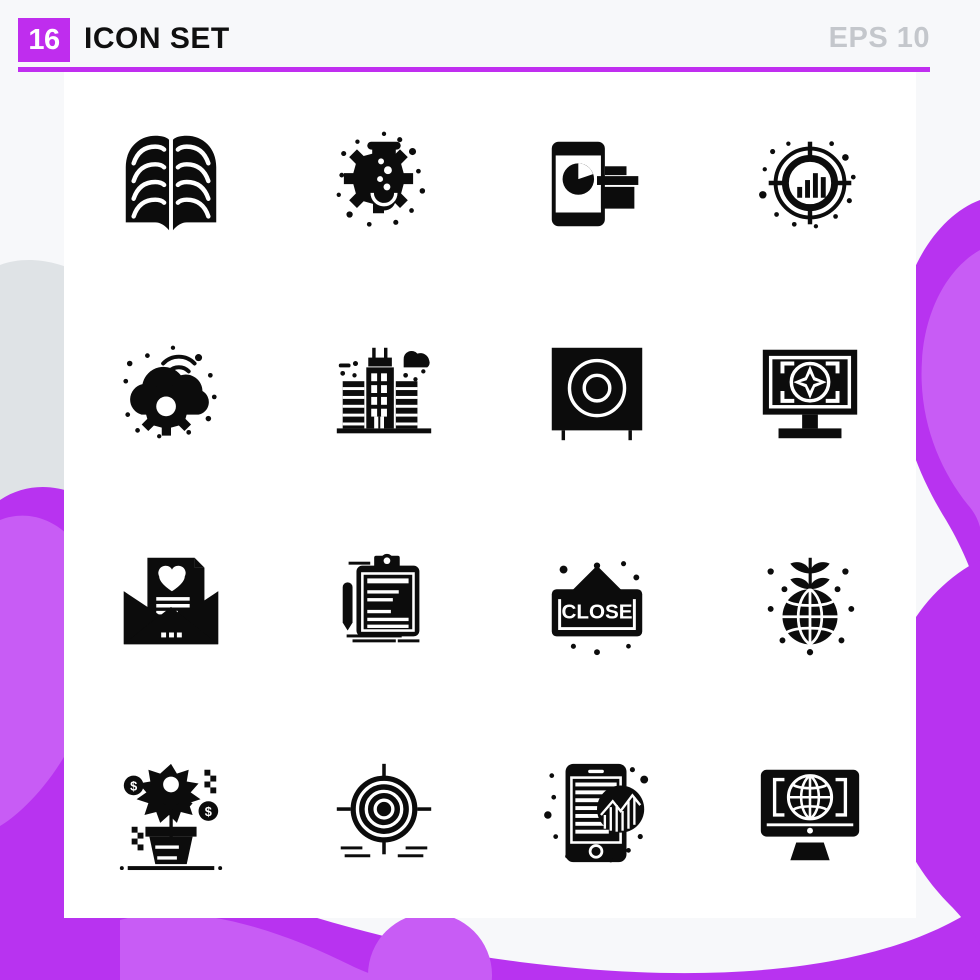 The width and height of the screenshot is (980, 980). I want to click on icon-cell-test-tube-gear, so click(383, 183).